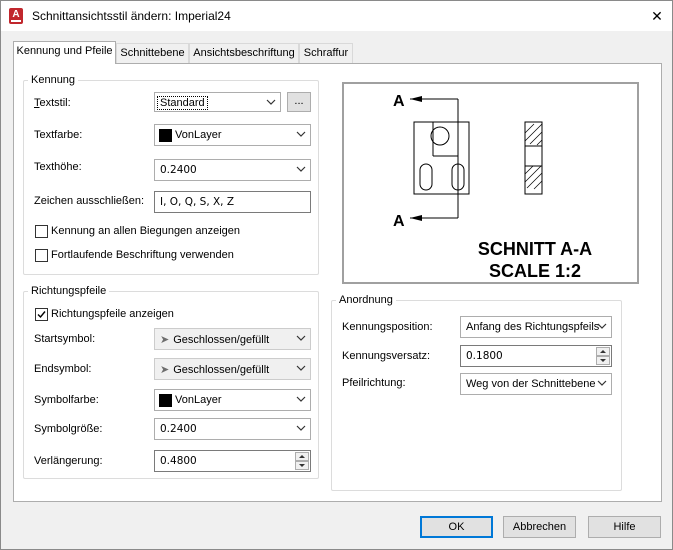 Image resolution: width=673 pixels, height=550 pixels. Describe the element at coordinates (69, 291) in the screenshot. I see `group-richtungspfeile-title: Richtungspfeile` at that location.